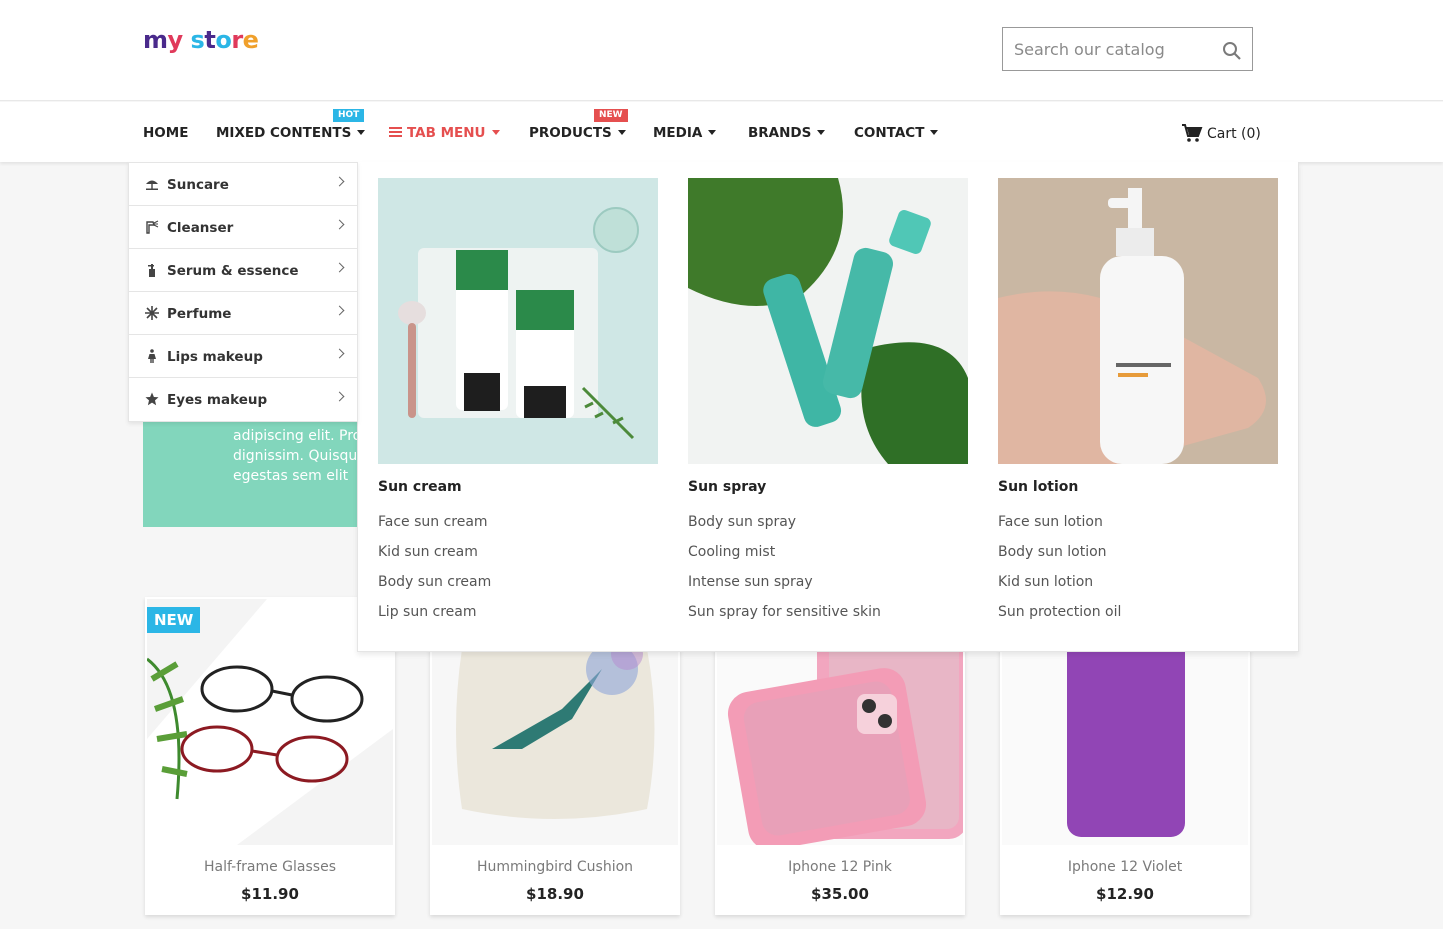 Image resolution: width=1443 pixels, height=929 pixels. Describe the element at coordinates (787, 133) in the screenshot. I see `nav-brands: BRANDS` at that location.